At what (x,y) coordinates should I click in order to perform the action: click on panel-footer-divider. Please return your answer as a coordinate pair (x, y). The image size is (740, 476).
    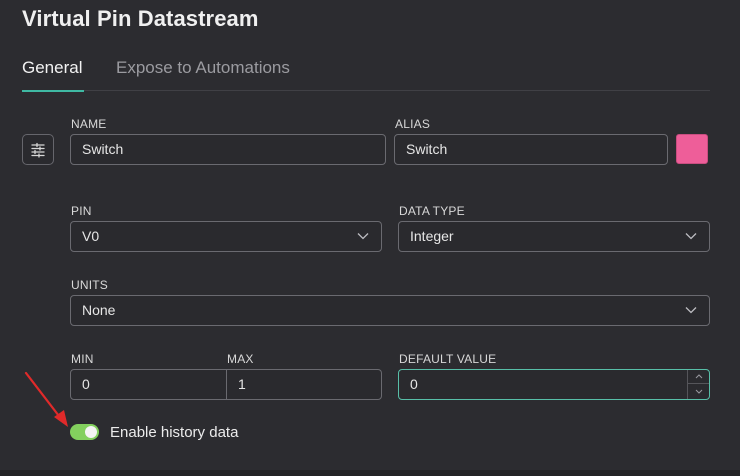
    Looking at the image, I should click on (370, 473).